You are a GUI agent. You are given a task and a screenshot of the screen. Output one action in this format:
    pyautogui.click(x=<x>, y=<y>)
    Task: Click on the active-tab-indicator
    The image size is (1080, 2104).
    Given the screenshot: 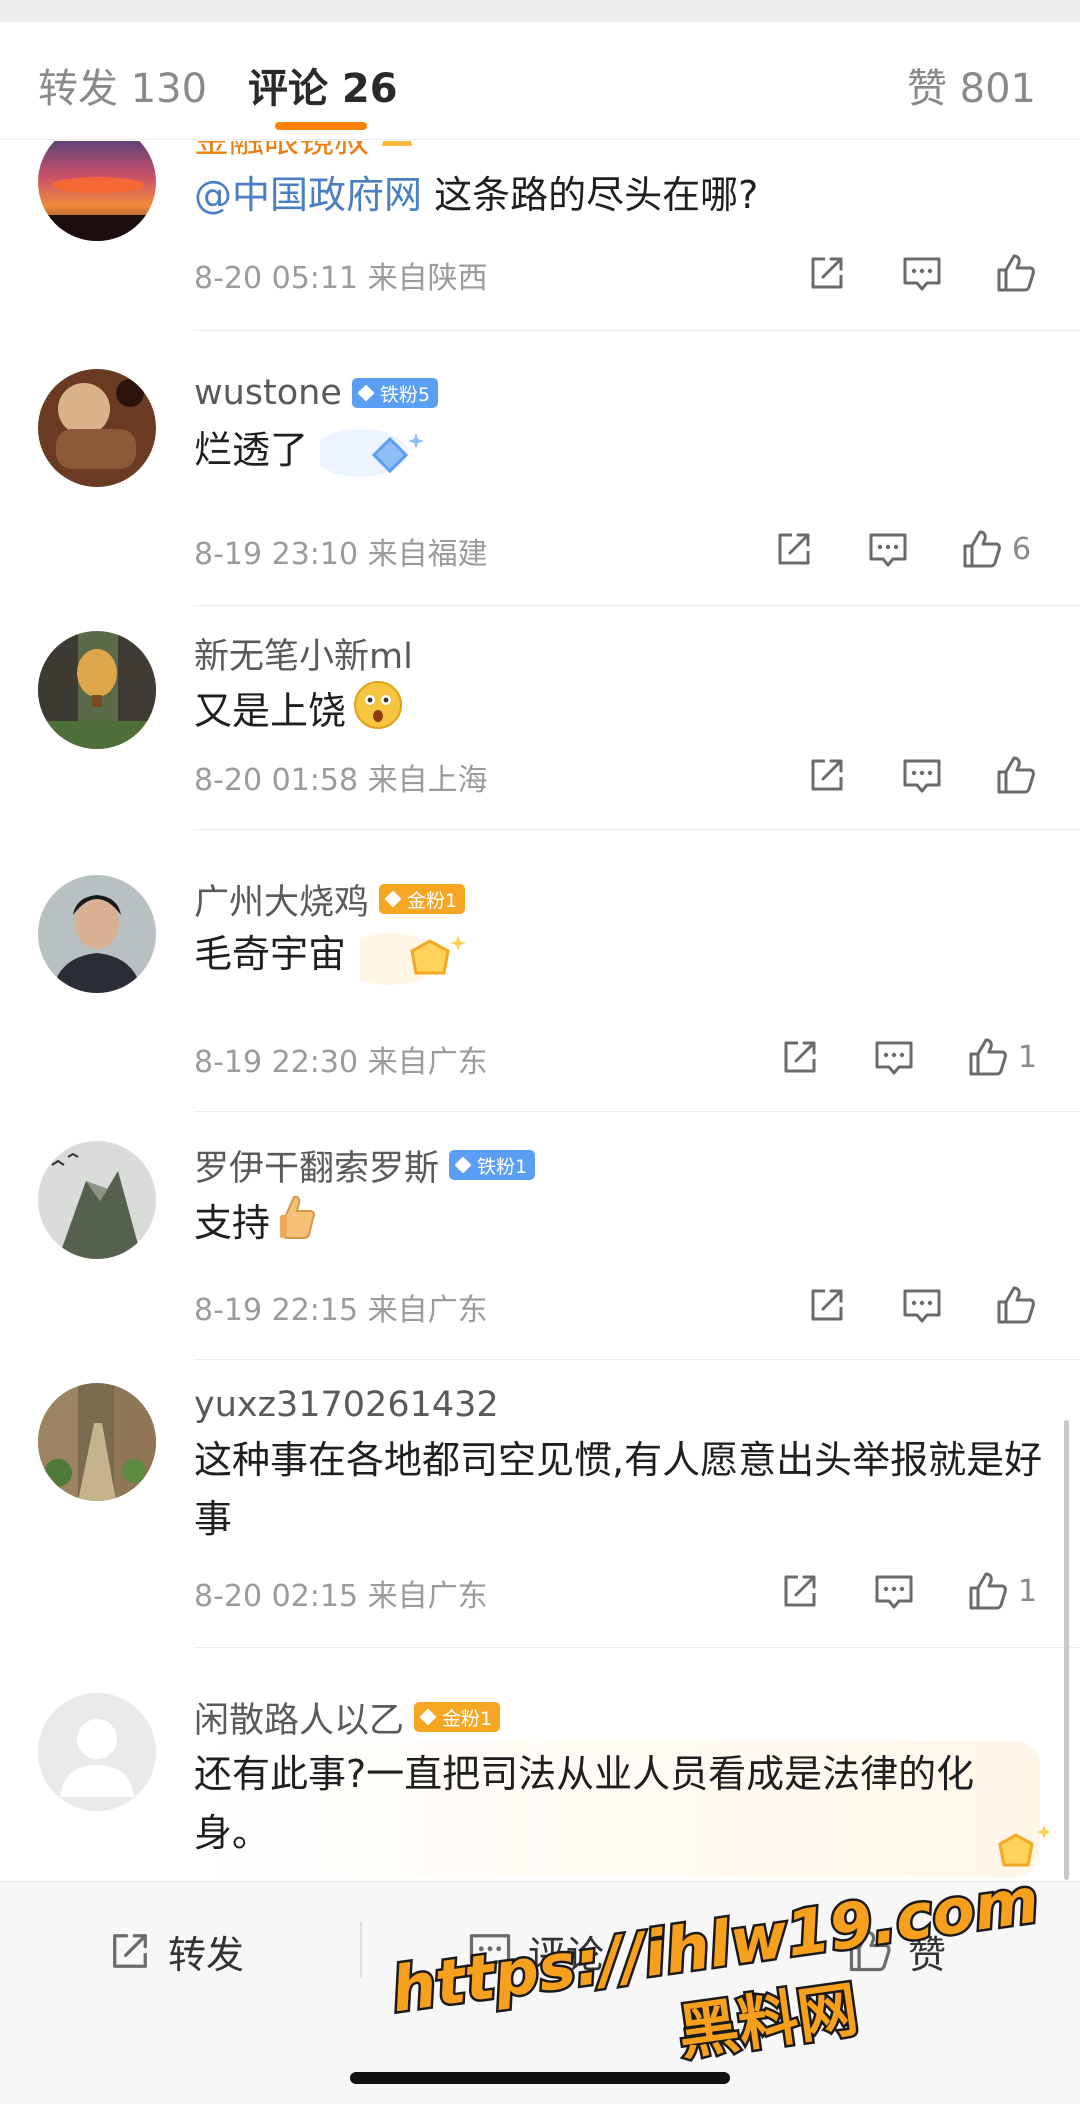 What is the action you would take?
    pyautogui.click(x=321, y=126)
    